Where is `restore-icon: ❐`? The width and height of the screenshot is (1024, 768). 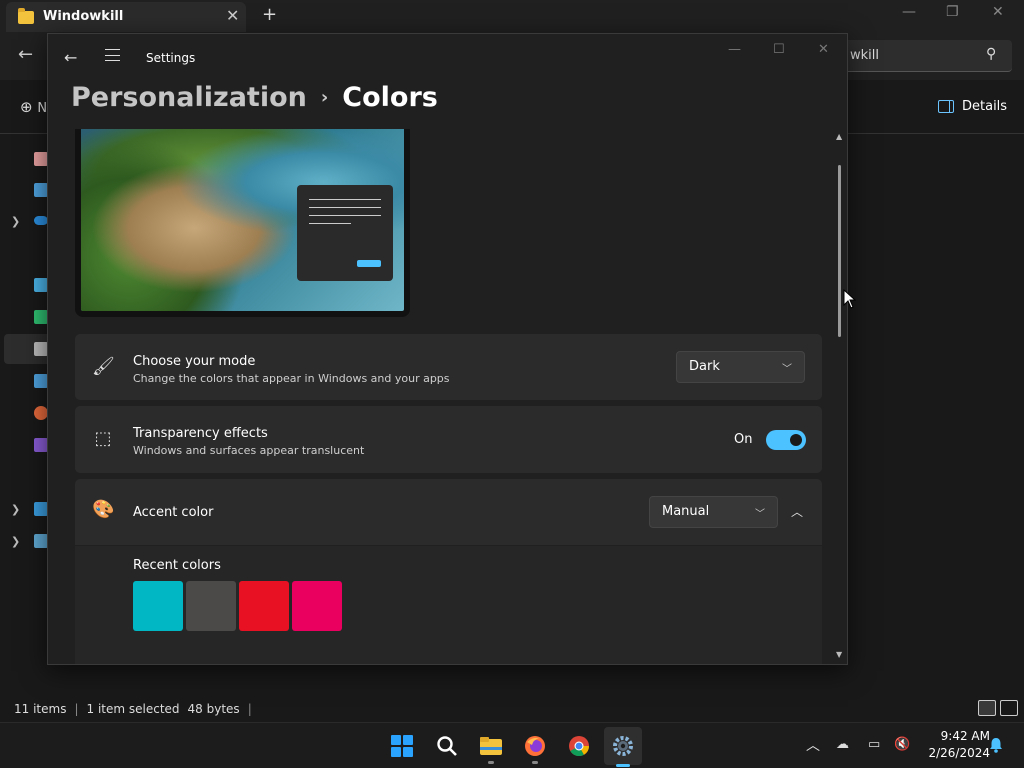 restore-icon: ❐ is located at coordinates (952, 12).